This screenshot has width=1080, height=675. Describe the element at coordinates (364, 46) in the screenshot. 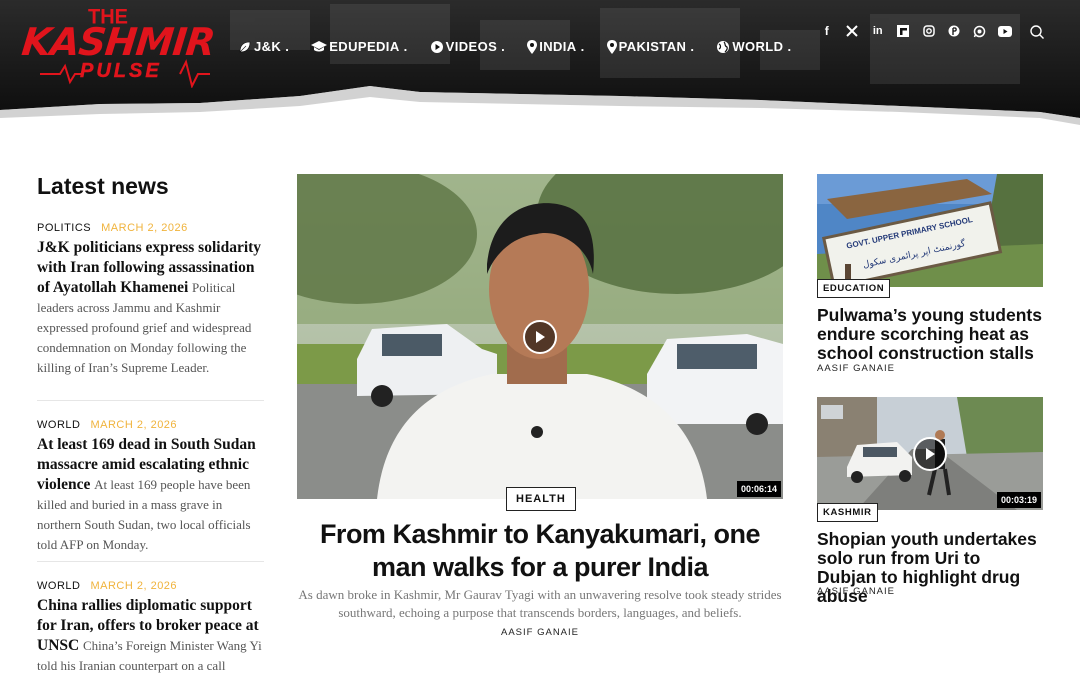

I see `nav-label: EDUPEDIA` at that location.